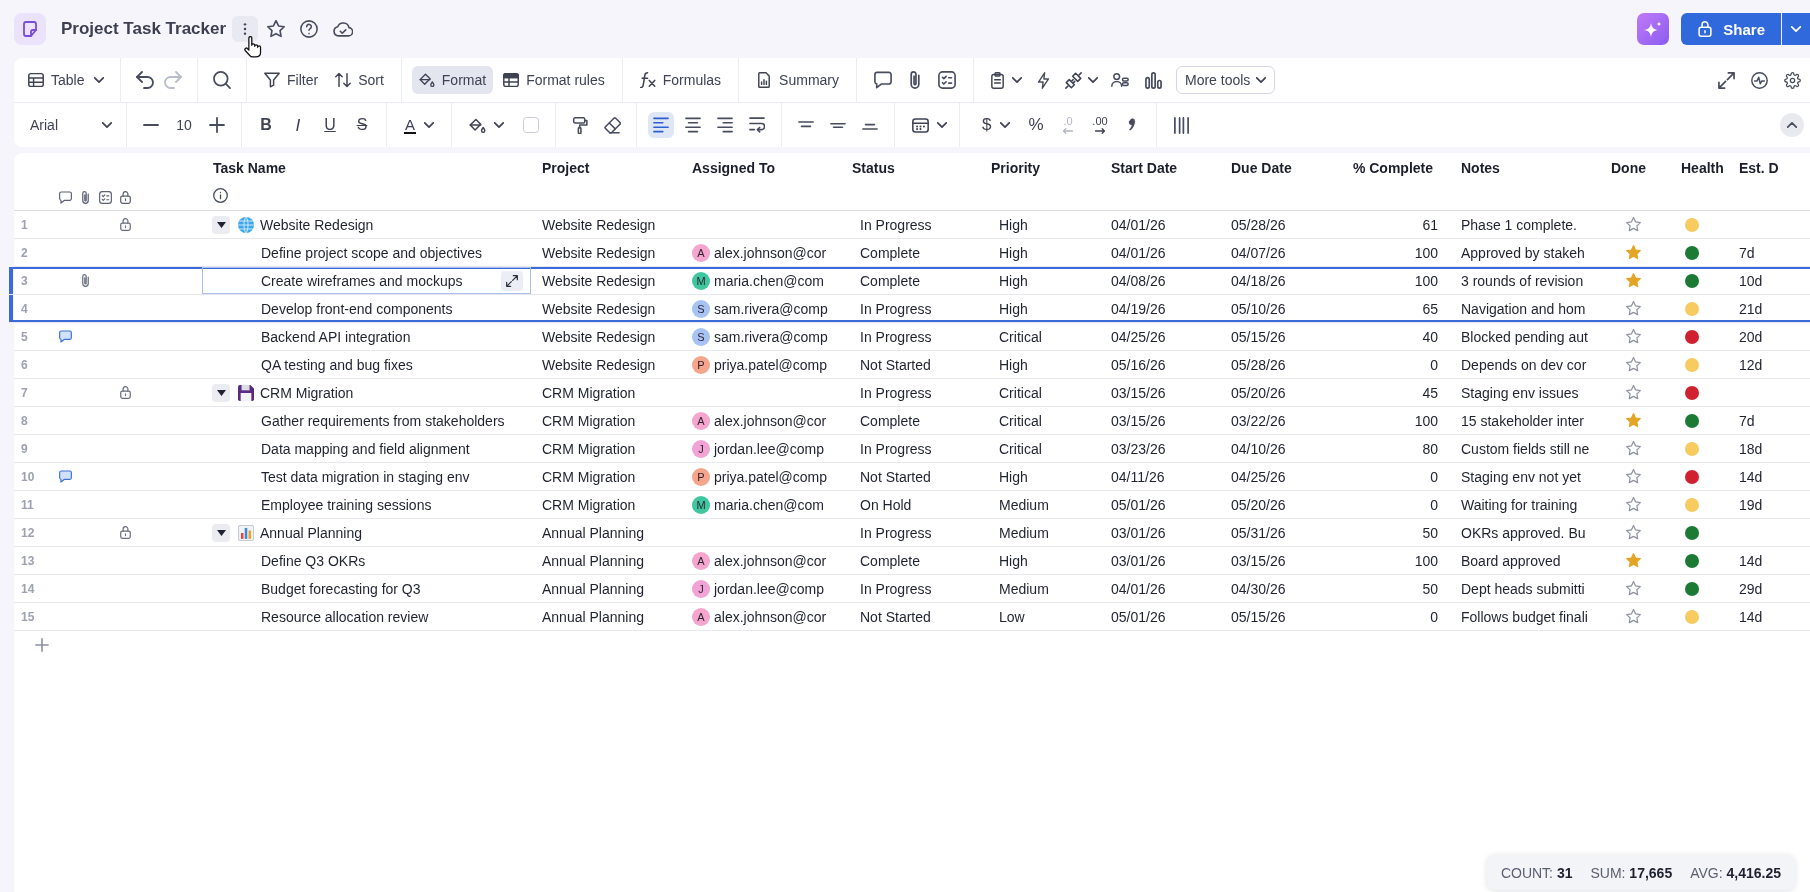 The height and width of the screenshot is (892, 1810). Describe the element at coordinates (912, 253) in the screenshot. I see `table-row: 2 Define project scope and objectives Website Redesign A alex.johnson@cor Complete High 04/01/26 04/07/26 100 Approved by stakeh 7d` at that location.